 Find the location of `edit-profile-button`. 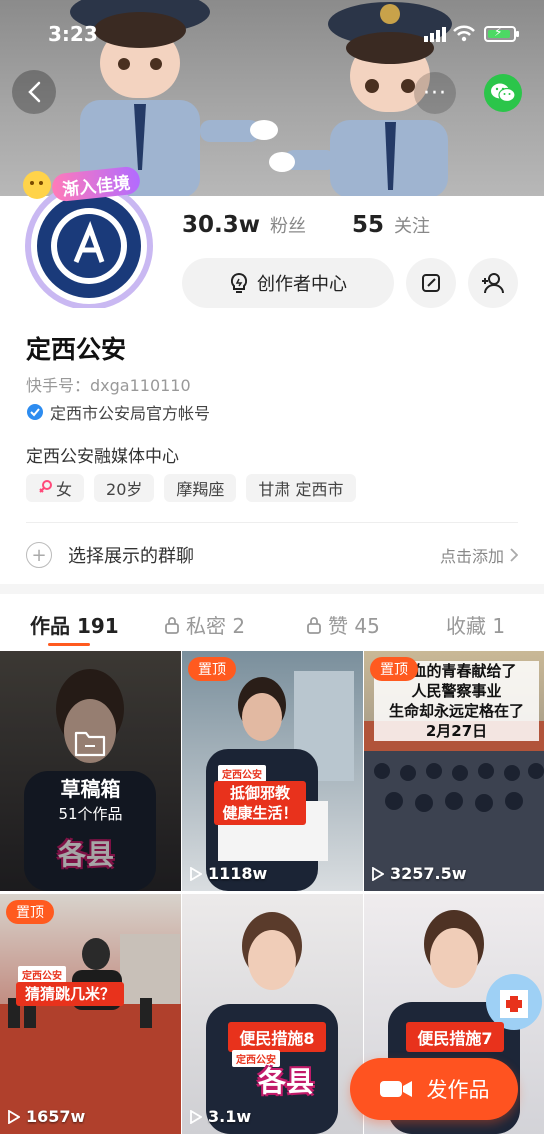

edit-profile-button is located at coordinates (431, 283).